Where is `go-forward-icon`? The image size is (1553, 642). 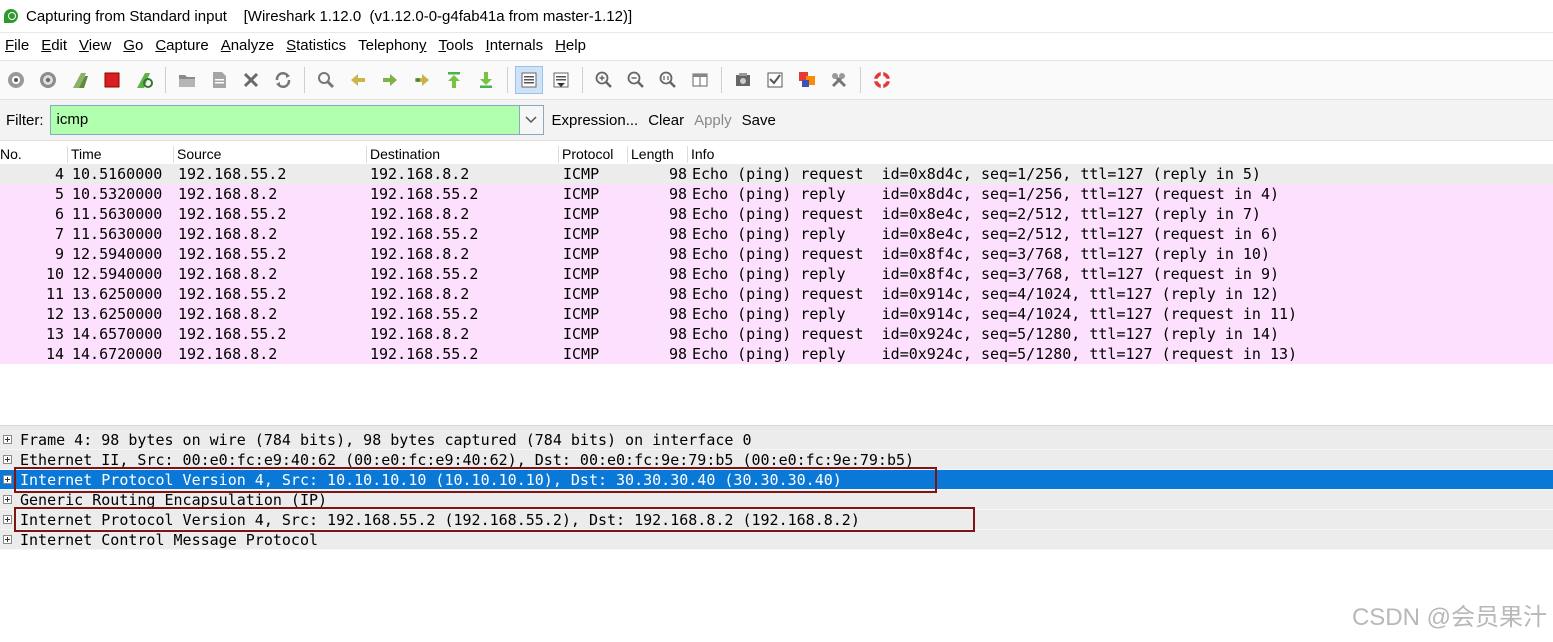 go-forward-icon is located at coordinates (390, 80).